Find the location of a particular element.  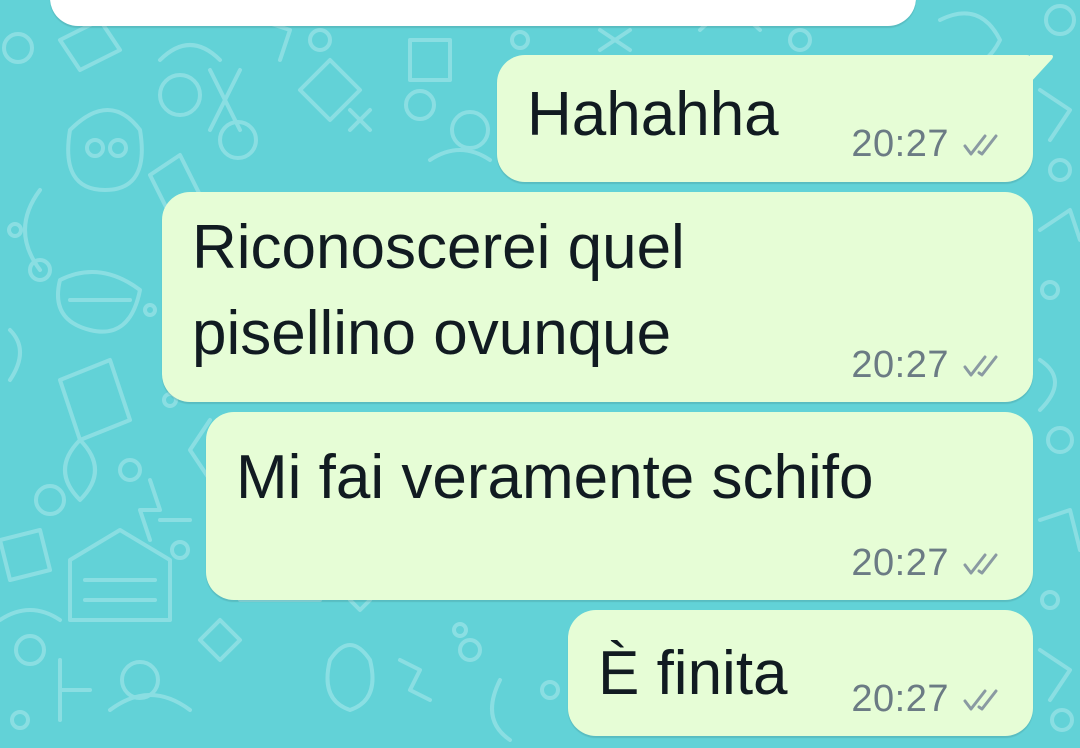

message-text: Mi fai veramente schifo is located at coordinates (555, 477).